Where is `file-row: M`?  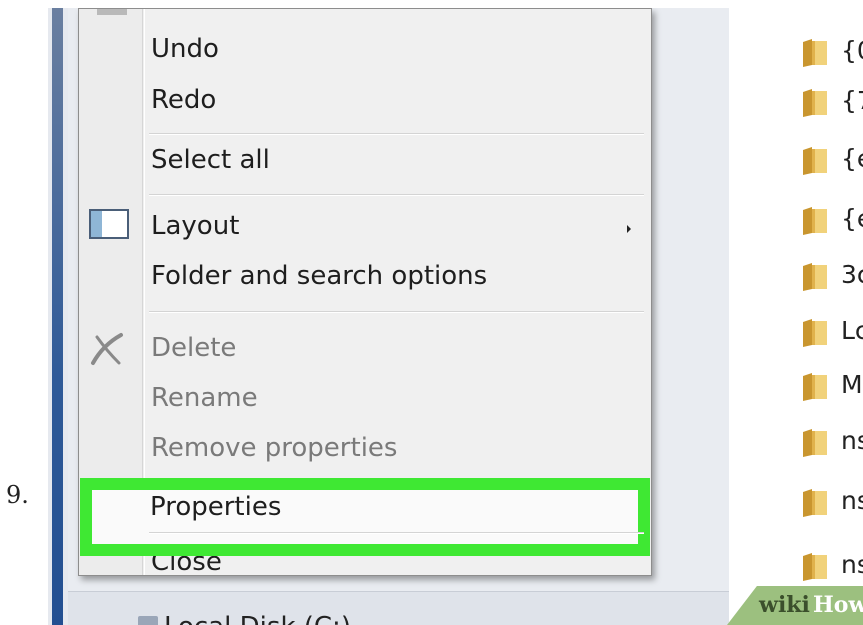 file-row: M is located at coordinates (832, 385).